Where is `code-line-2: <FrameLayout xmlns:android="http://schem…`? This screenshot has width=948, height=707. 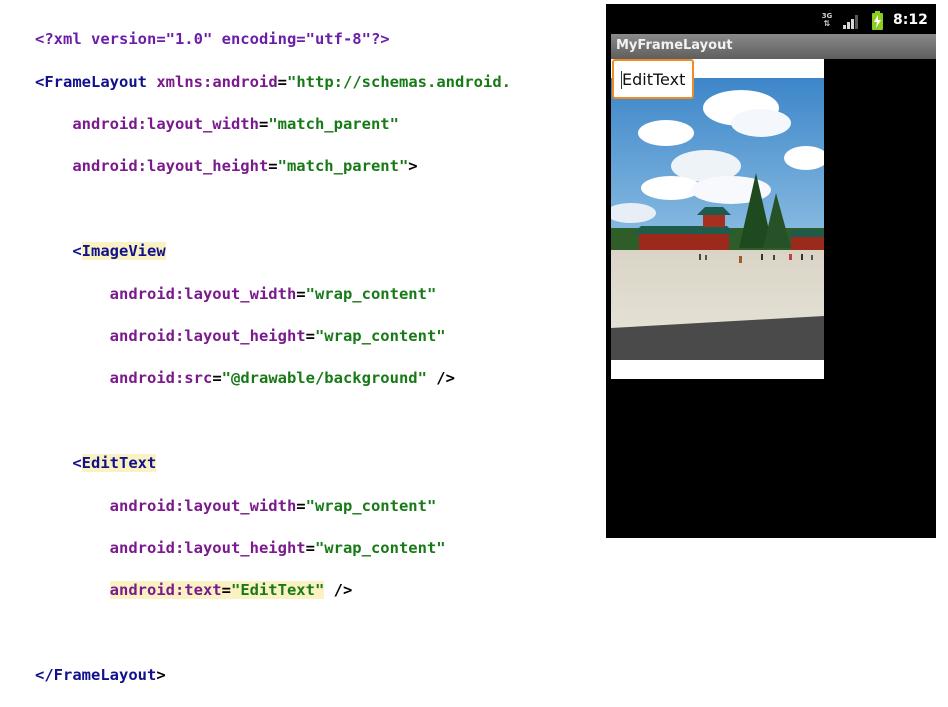
code-line-2: <FrameLayout xmlns:android="http://schem… is located at coordinates (273, 81).